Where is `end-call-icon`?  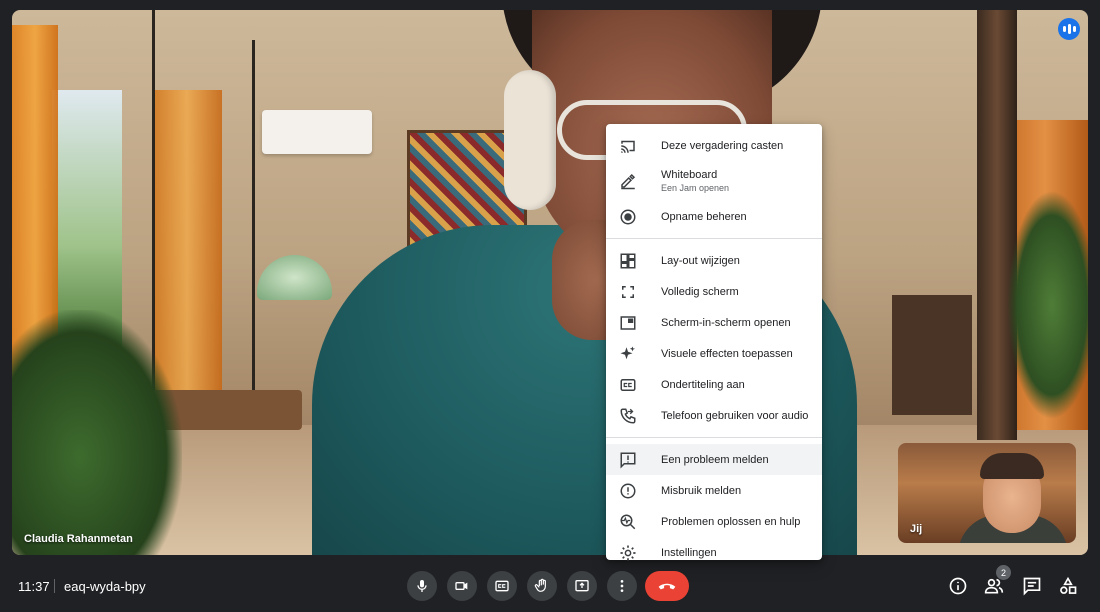 end-call-icon is located at coordinates (667, 586).